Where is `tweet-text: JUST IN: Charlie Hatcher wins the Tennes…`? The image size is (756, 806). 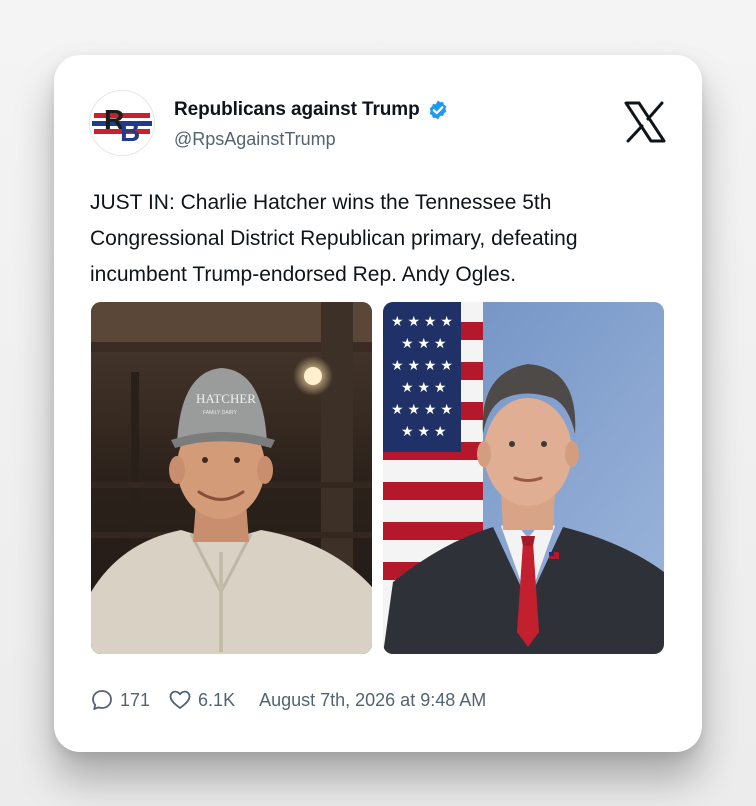
tweet-text: JUST IN: Charlie Hatcher wins the Tennes… is located at coordinates (334, 238).